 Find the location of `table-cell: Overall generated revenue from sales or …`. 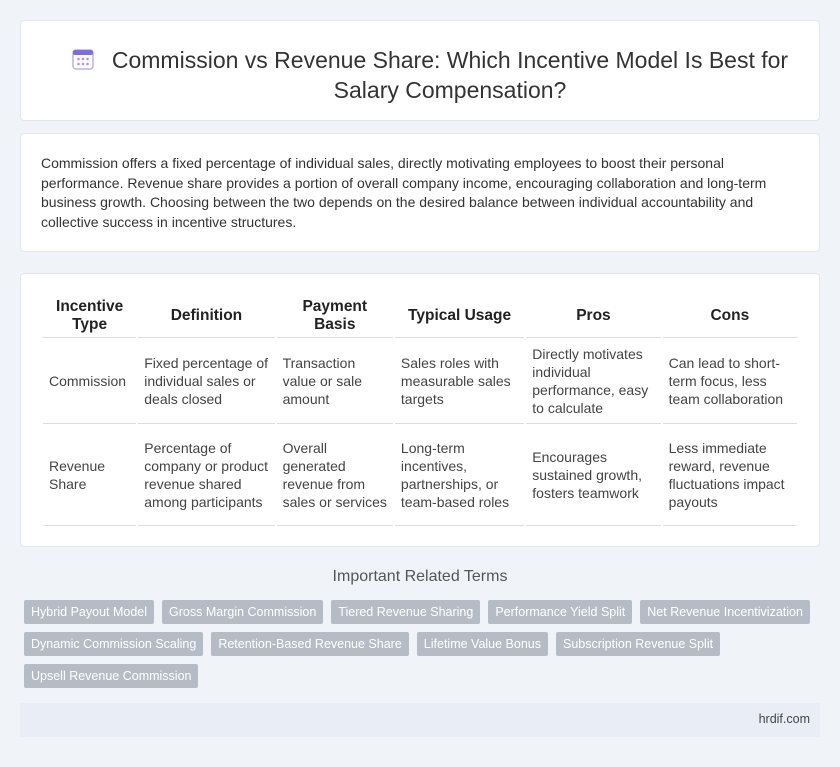

table-cell: Overall generated revenue from sales or … is located at coordinates (334, 475).